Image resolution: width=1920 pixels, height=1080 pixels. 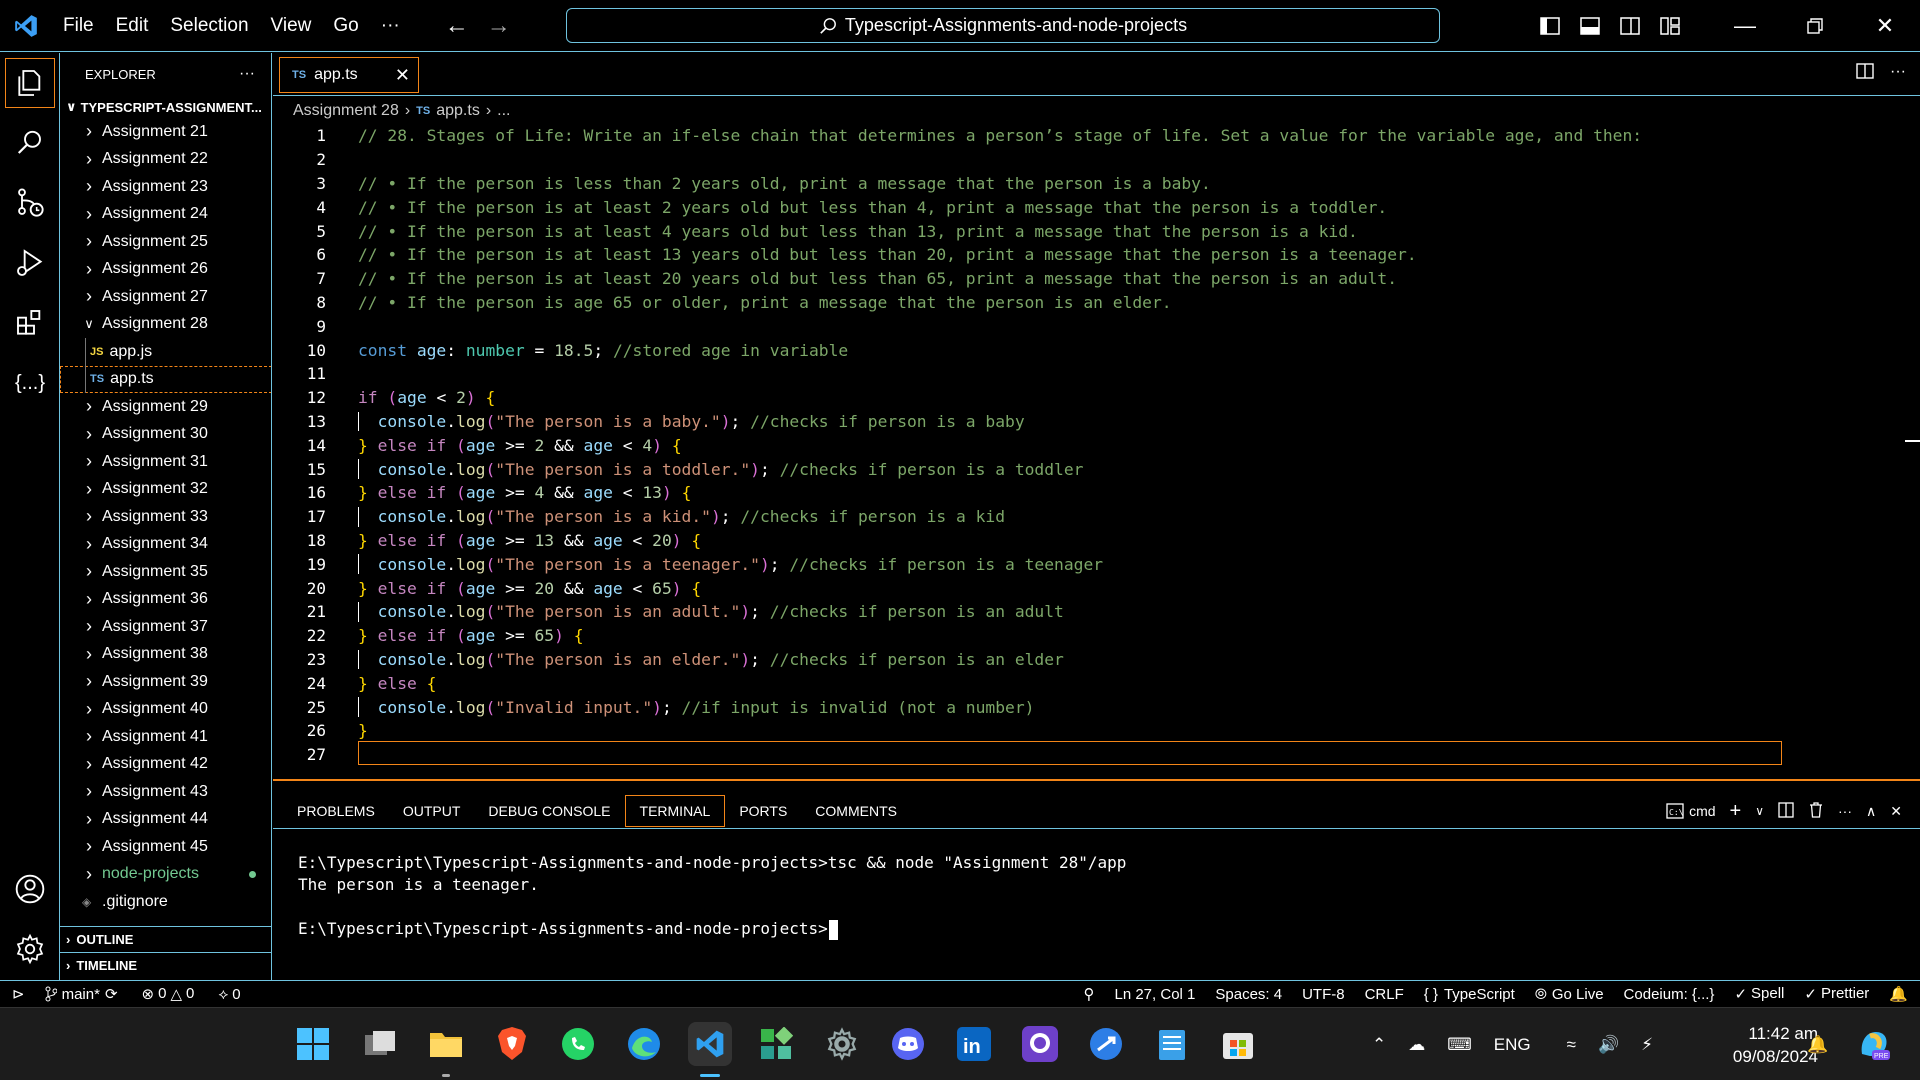 I want to click on start-menu-icon, so click(x=313, y=1044).